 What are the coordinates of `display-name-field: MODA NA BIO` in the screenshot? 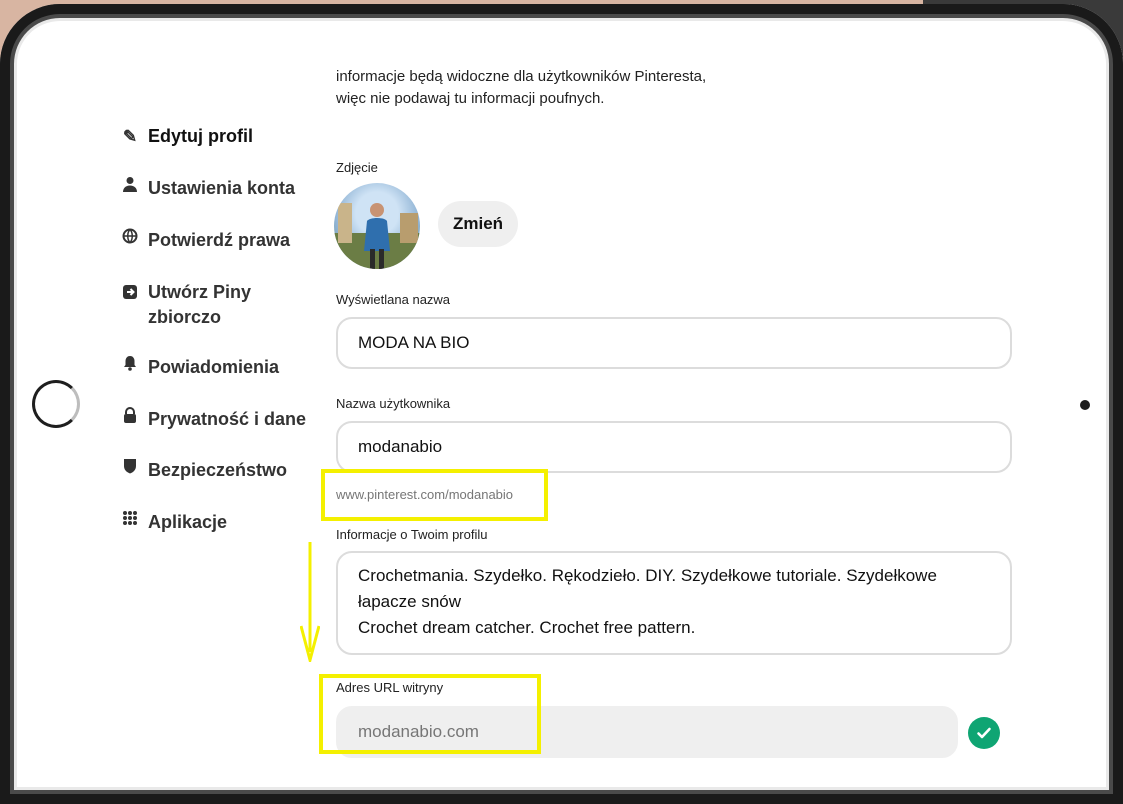 It's located at (674, 343).